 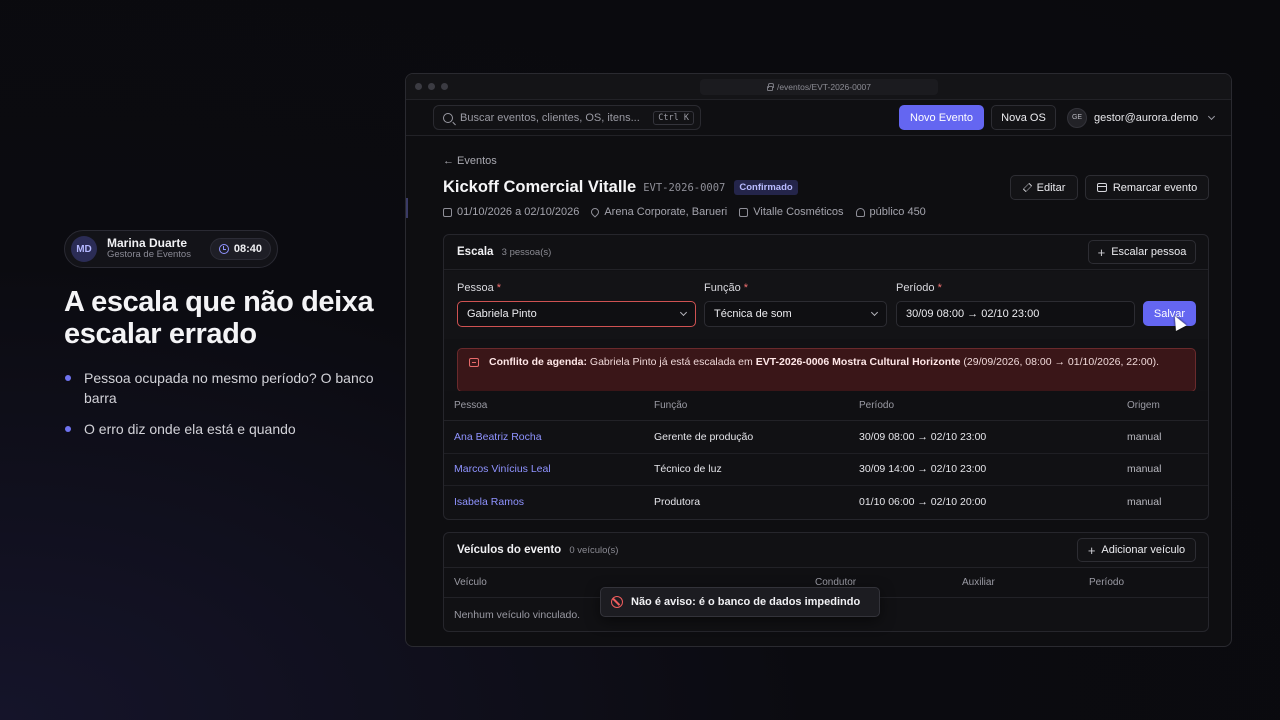 What do you see at coordinates (1101, 252) in the screenshot?
I see `plus-icon: +` at bounding box center [1101, 252].